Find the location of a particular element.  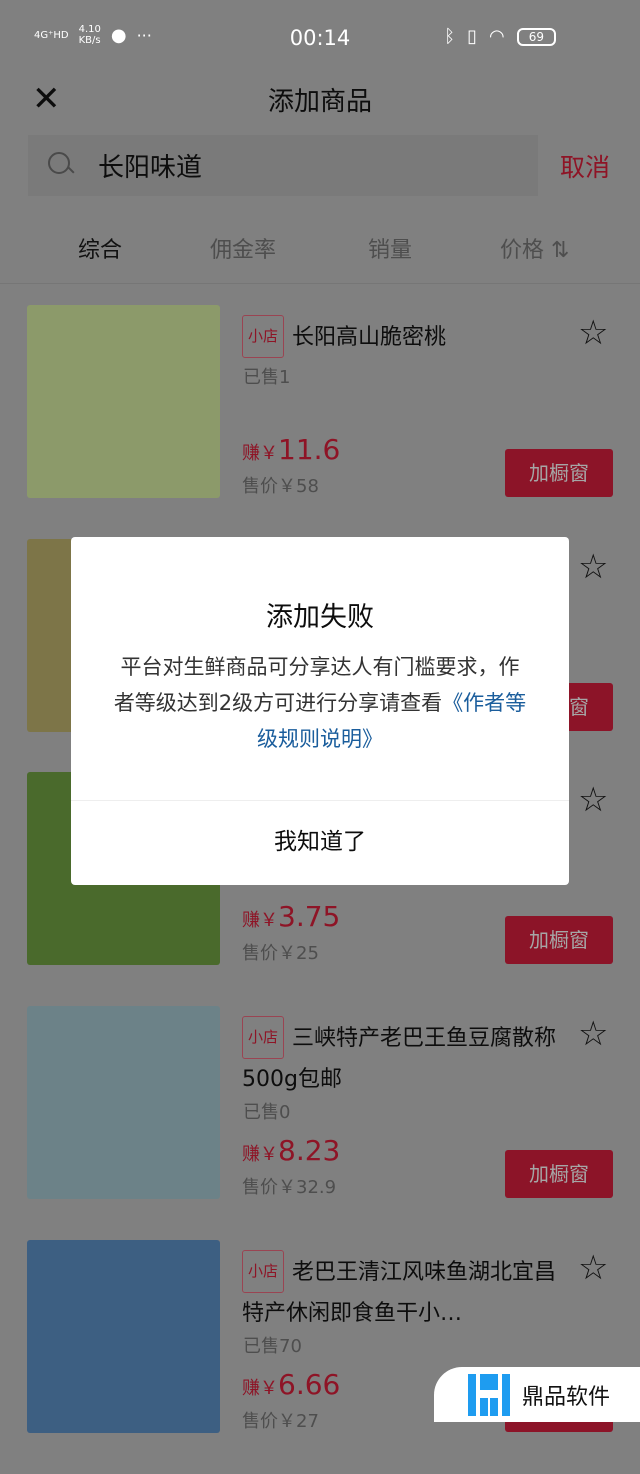

commission: 赚￥8.23 is located at coordinates (291, 1150).